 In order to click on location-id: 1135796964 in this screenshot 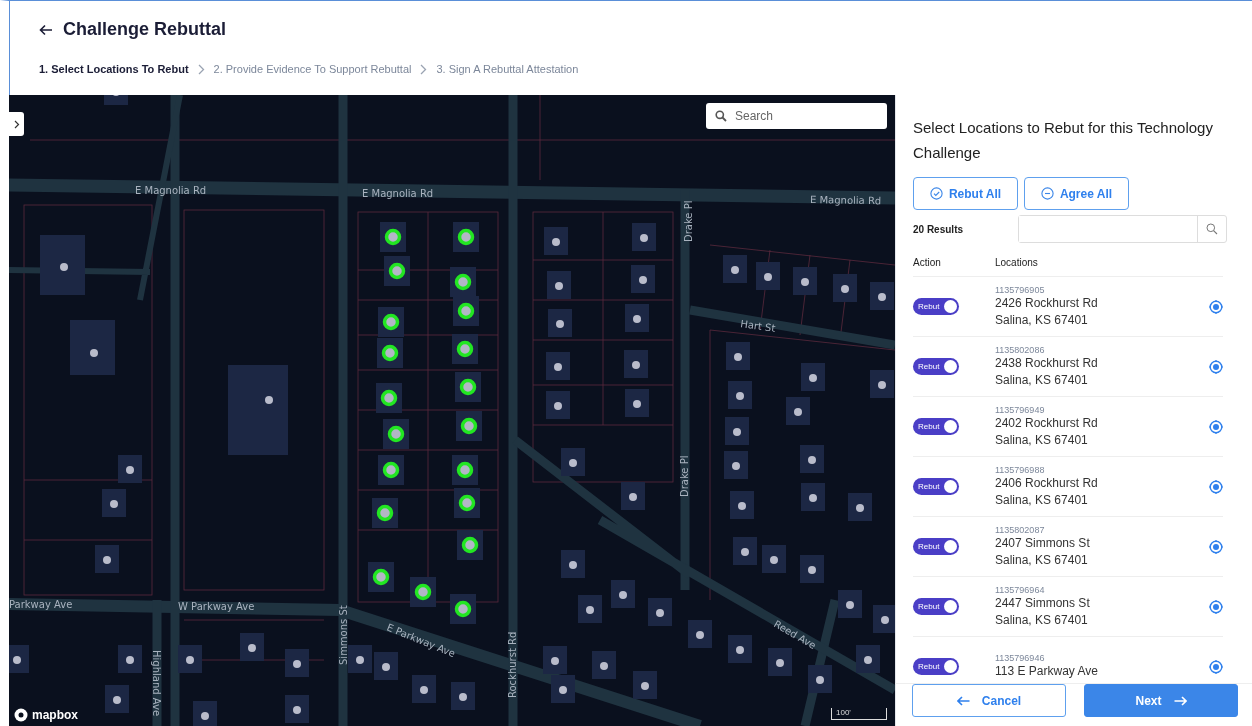, I will do `click(1020, 589)`.